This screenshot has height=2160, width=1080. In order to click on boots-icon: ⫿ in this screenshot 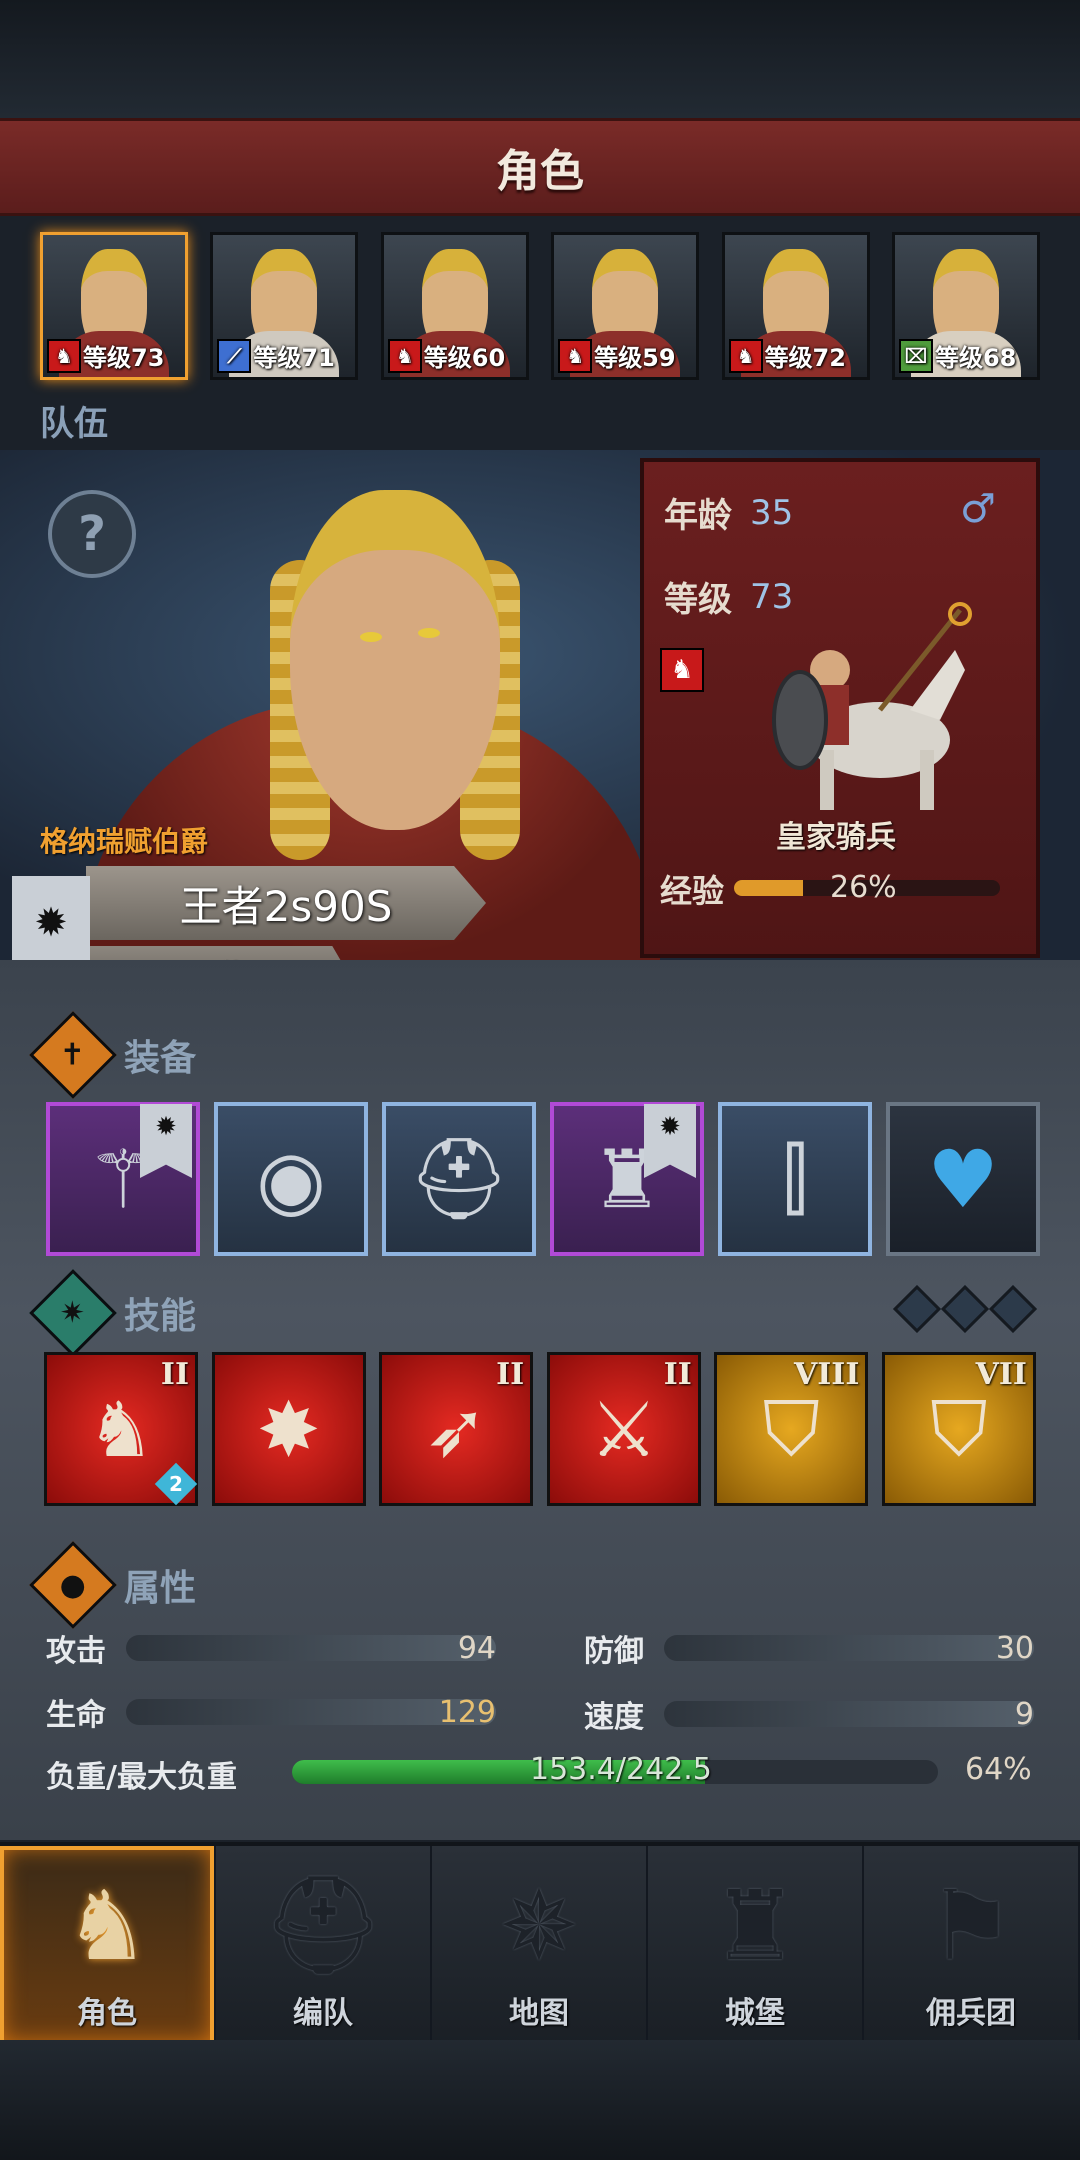, I will do `click(795, 1178)`.